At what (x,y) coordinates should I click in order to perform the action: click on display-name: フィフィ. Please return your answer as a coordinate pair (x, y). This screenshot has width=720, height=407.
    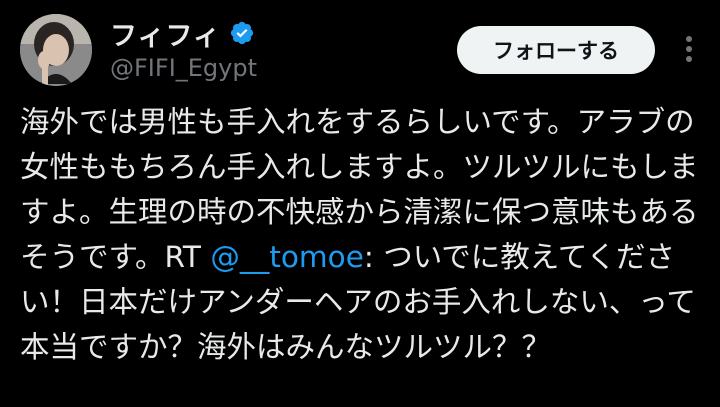
    Looking at the image, I should click on (165, 33).